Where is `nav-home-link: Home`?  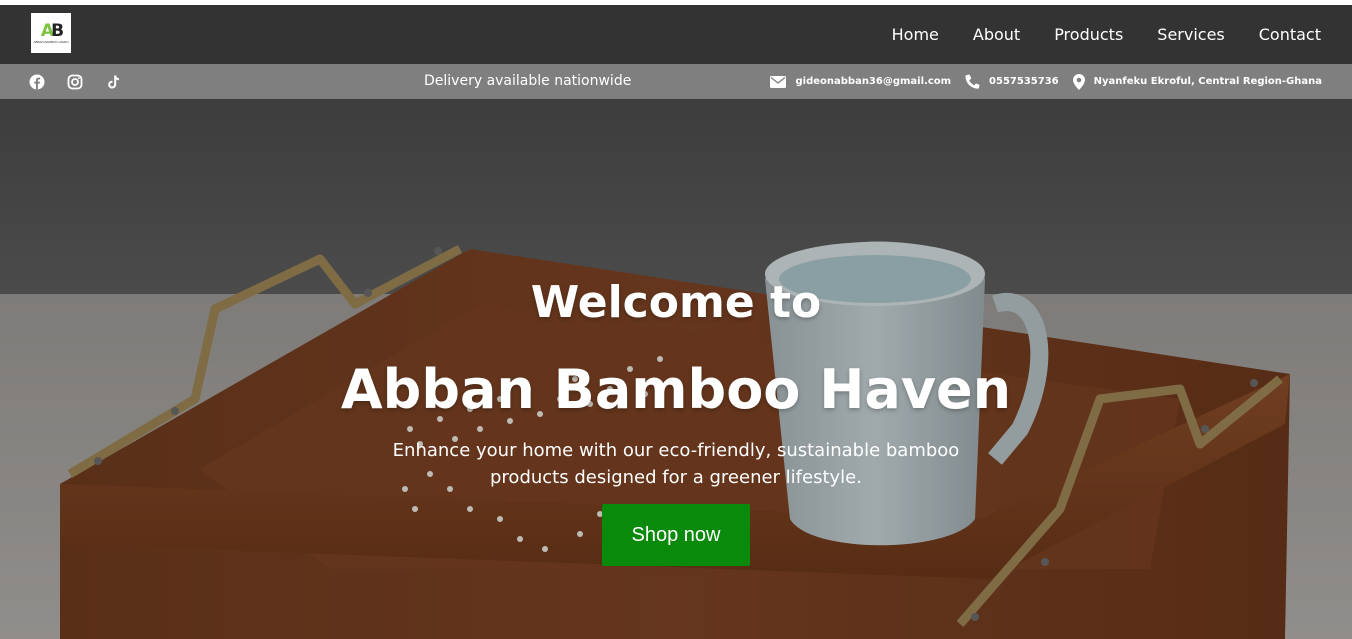 nav-home-link: Home is located at coordinates (915, 34).